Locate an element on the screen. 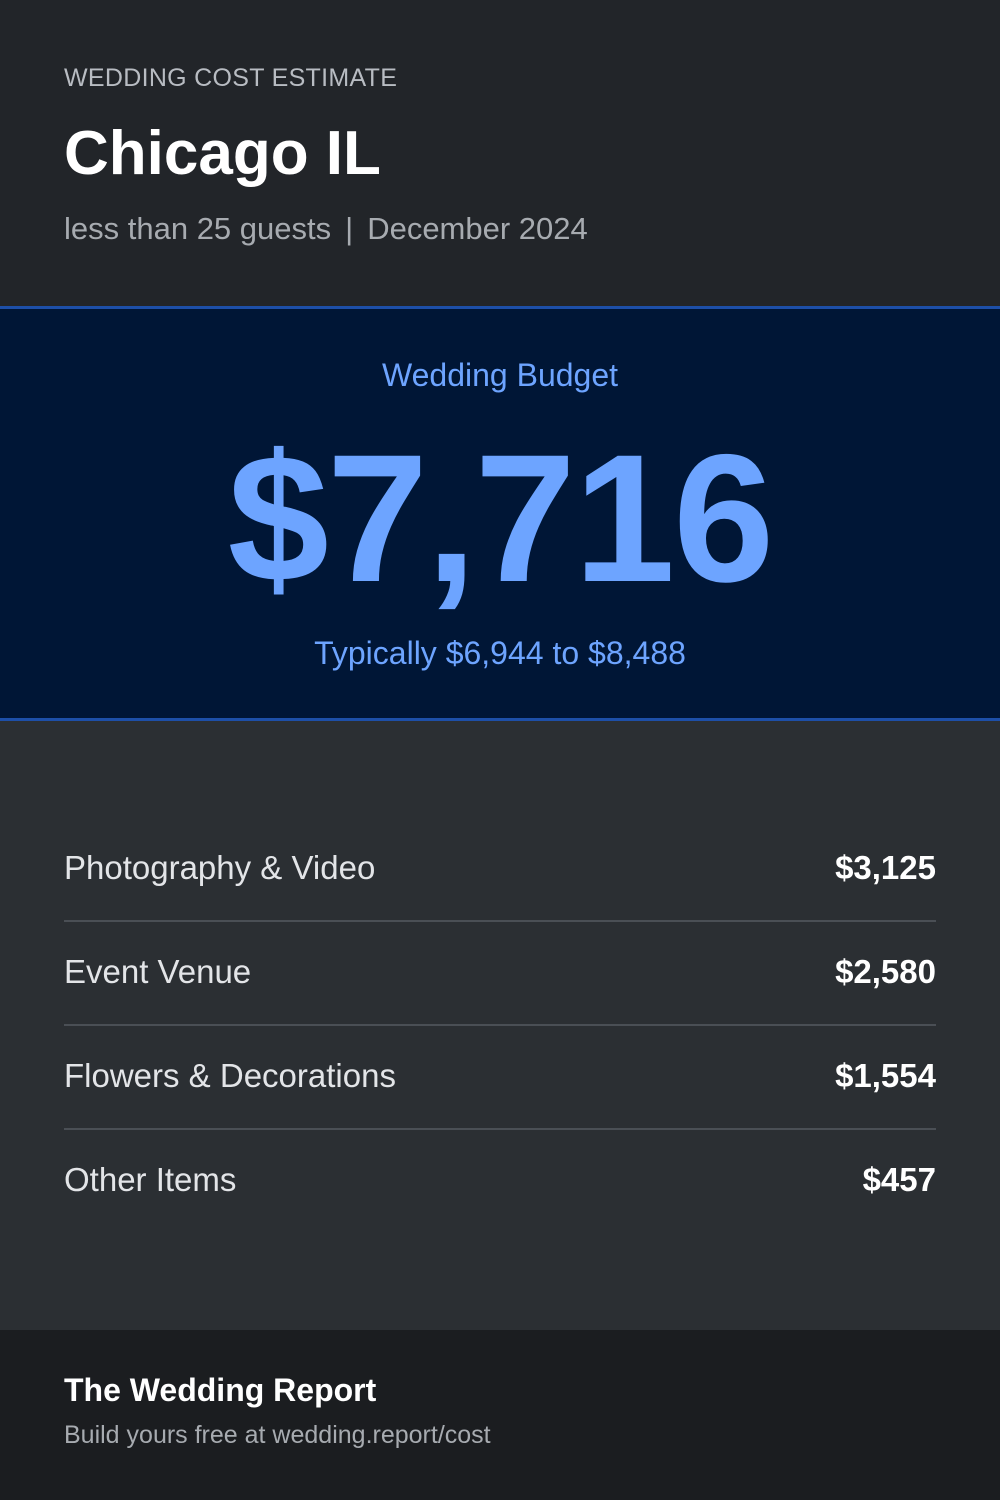 The width and height of the screenshot is (1000, 1500). footer-cta-link: Build yours free at wedding.report/cost is located at coordinates (277, 1435).